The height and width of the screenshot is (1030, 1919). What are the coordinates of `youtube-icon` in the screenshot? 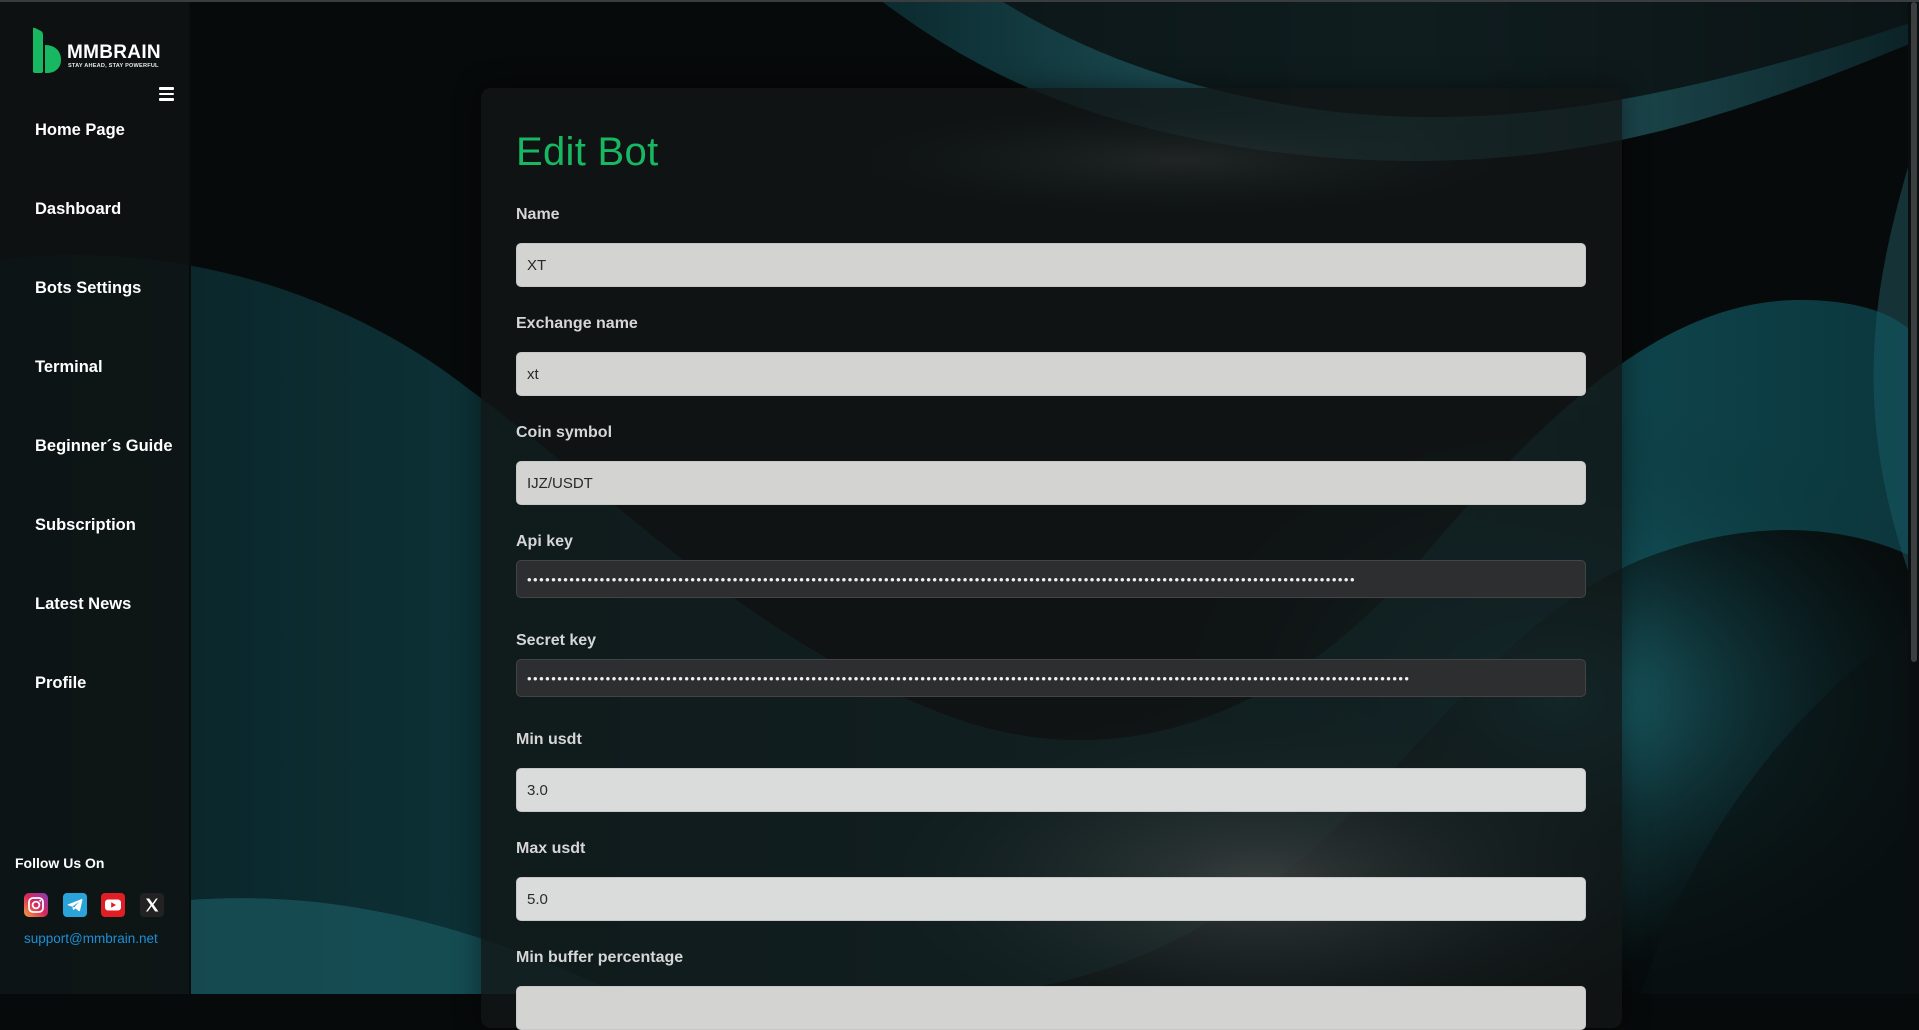 It's located at (113, 905).